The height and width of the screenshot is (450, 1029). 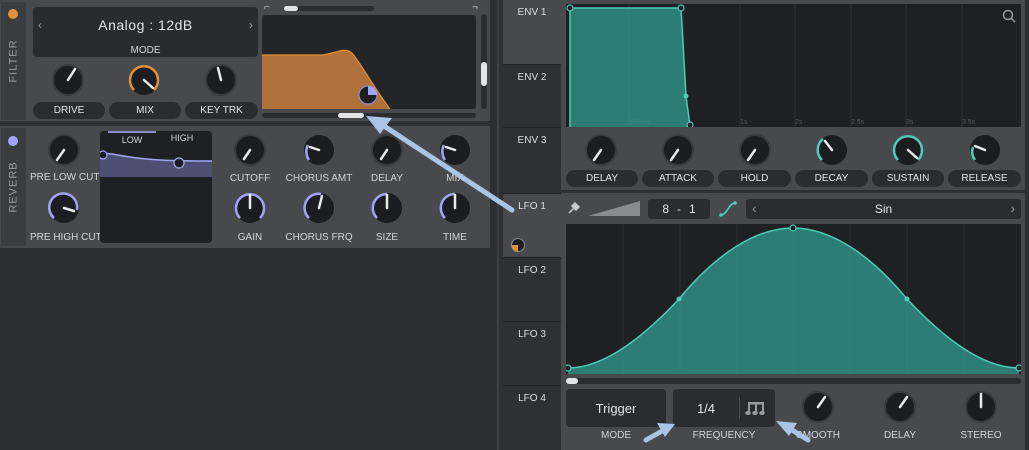 What do you see at coordinates (969, 122) in the screenshot?
I see `env-tick-3-5s: 3.5s` at bounding box center [969, 122].